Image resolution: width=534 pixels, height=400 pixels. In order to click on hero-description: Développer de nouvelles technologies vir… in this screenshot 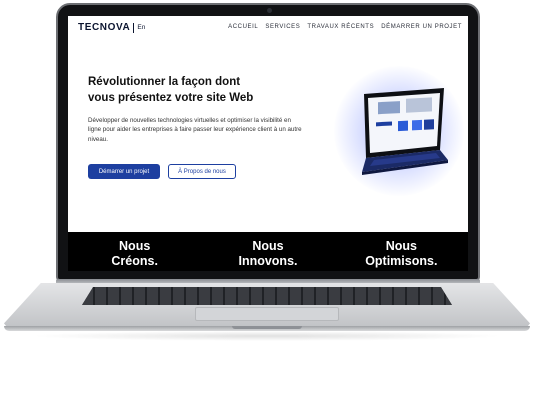, I will do `click(195, 130)`.